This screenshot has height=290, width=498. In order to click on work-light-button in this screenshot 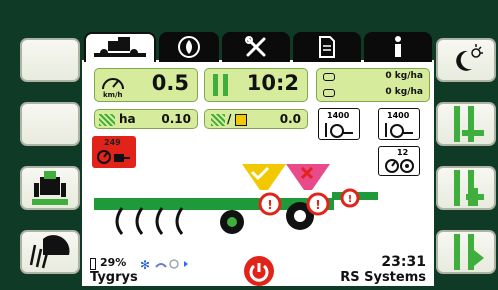, I will do `click(50, 252)`.